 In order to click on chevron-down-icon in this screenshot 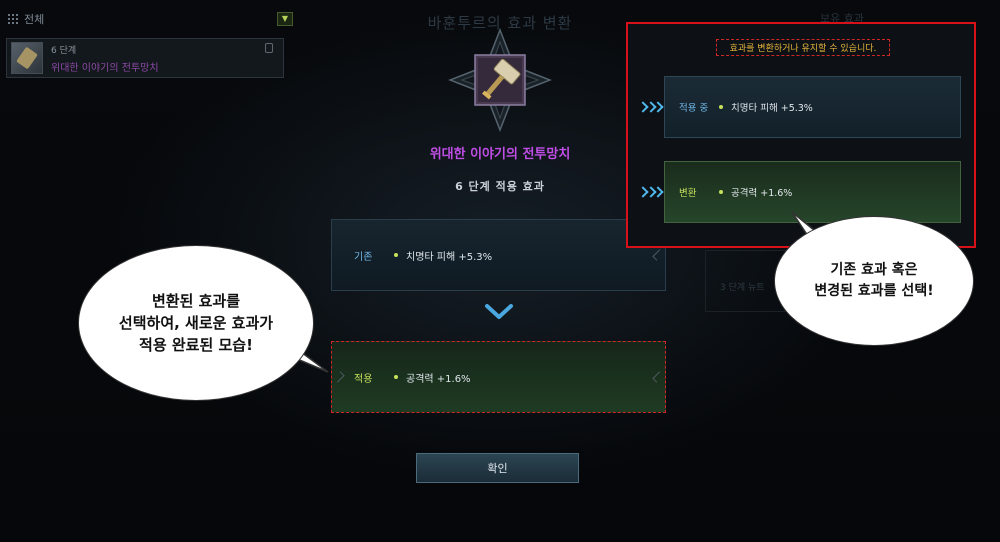, I will do `click(499, 311)`.